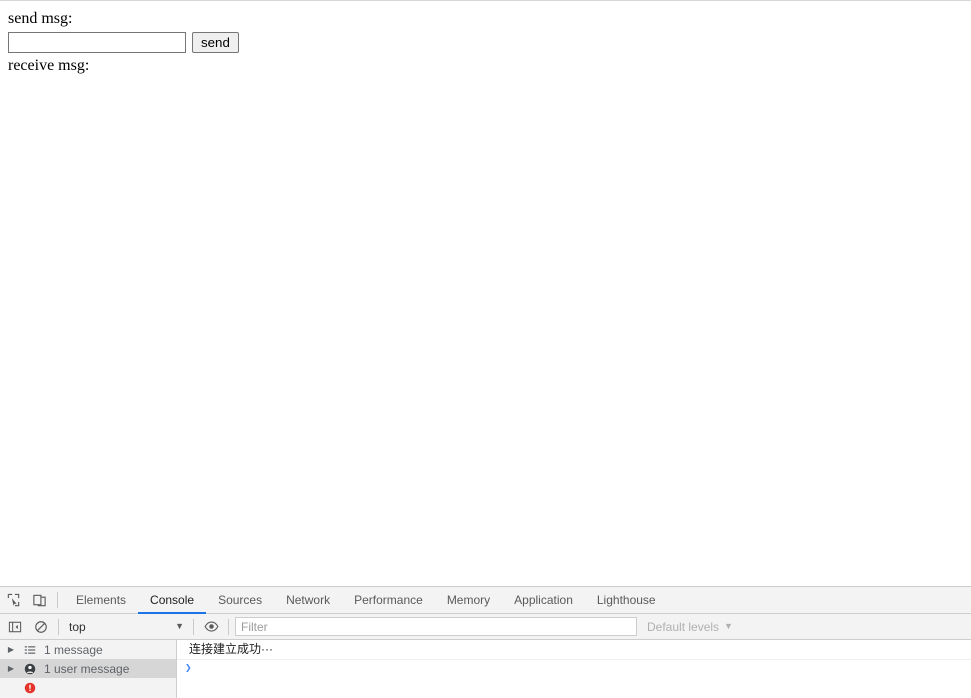 The height and width of the screenshot is (698, 971). Describe the element at coordinates (88, 687) in the screenshot. I see `sidebar-item-errors` at that location.